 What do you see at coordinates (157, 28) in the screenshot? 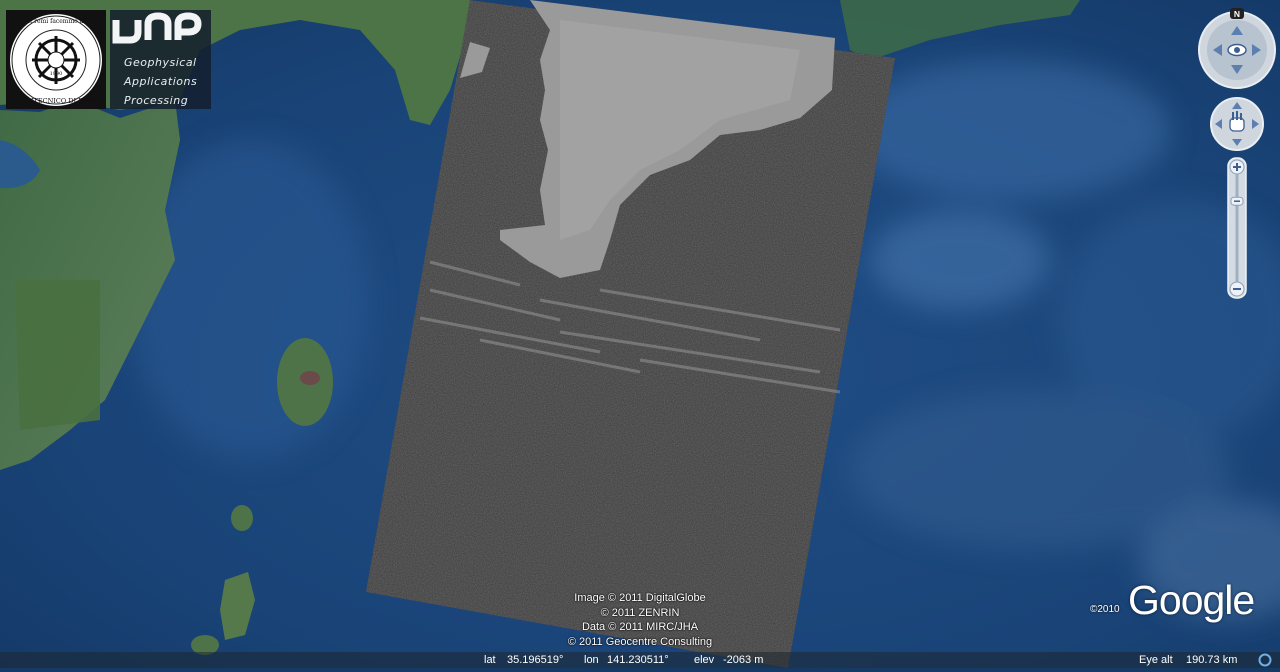
I see `gap-logo-mark-icon` at bounding box center [157, 28].